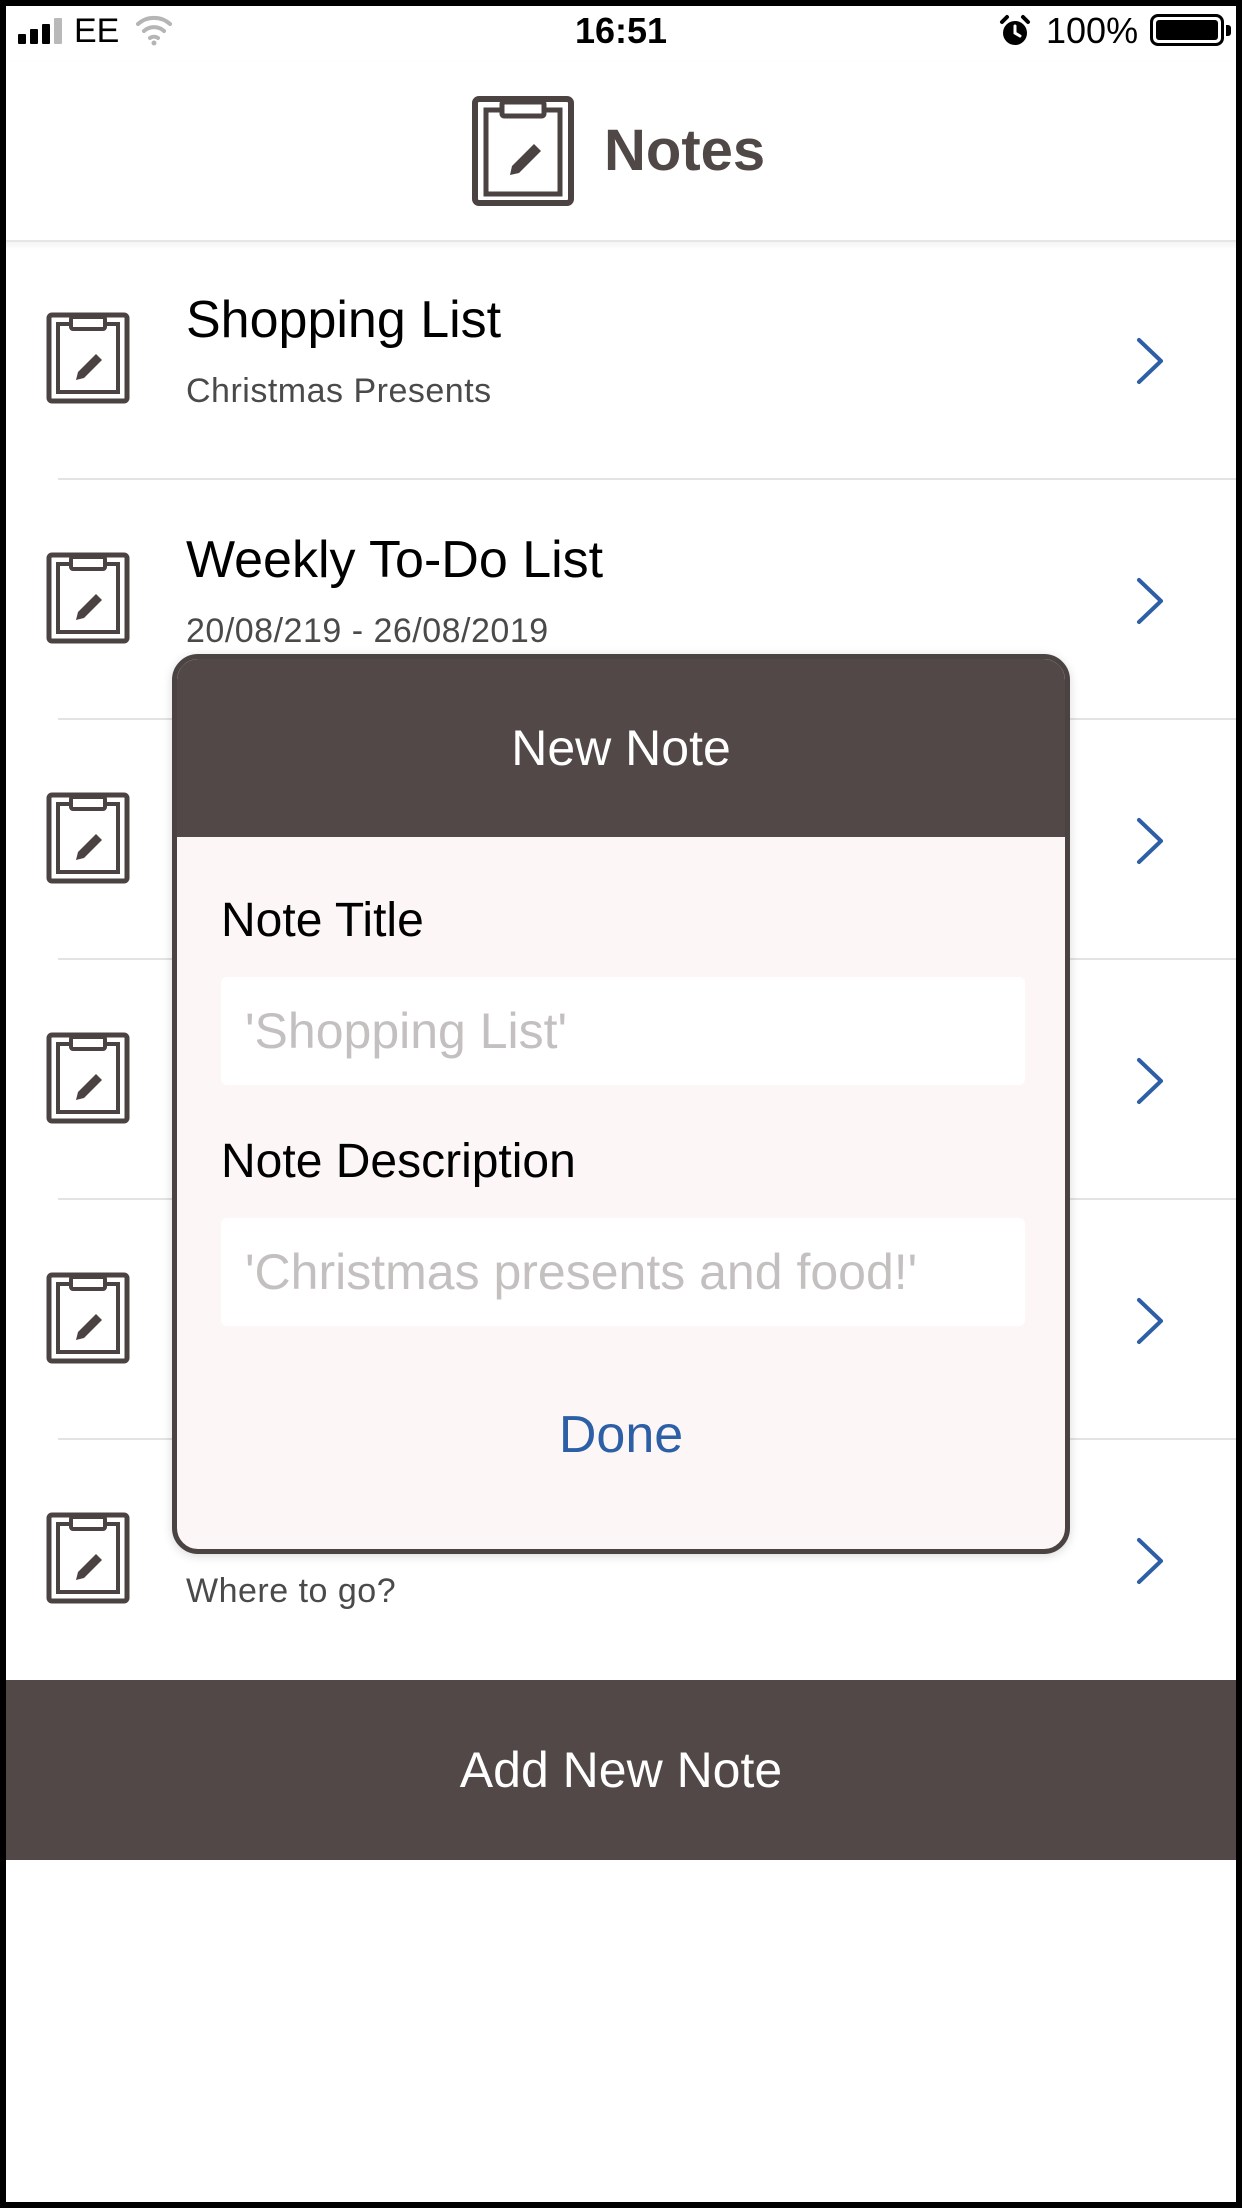 This screenshot has height=2208, width=1242. What do you see at coordinates (1015, 30) in the screenshot?
I see `alarm-icon` at bounding box center [1015, 30].